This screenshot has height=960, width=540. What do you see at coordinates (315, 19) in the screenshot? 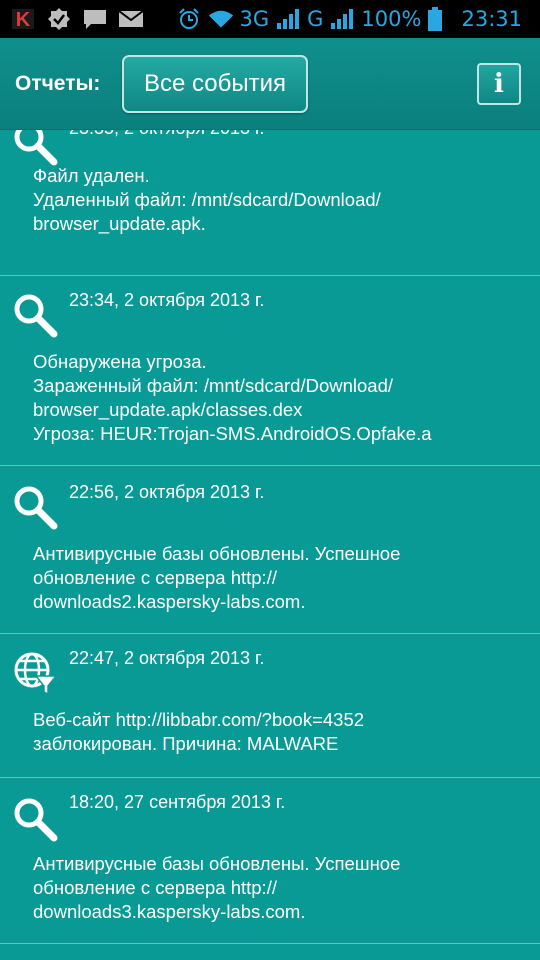
I see `network-type-label-2: G` at bounding box center [315, 19].